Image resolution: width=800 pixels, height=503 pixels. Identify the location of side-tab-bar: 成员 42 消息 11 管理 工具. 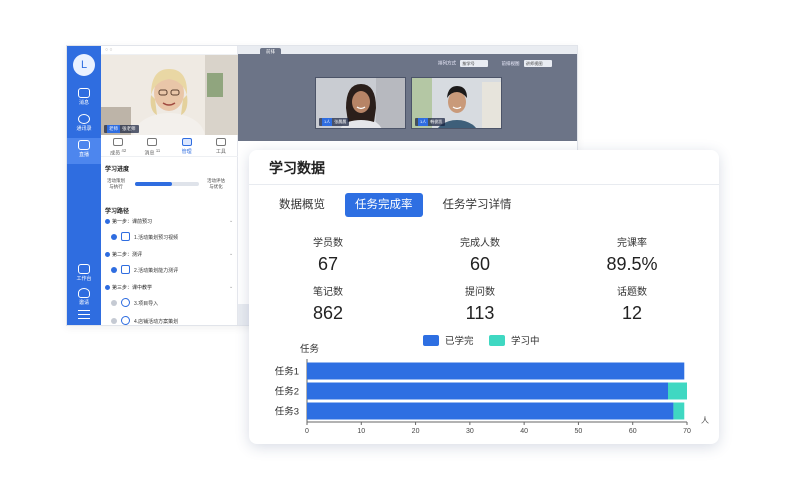
(169, 146).